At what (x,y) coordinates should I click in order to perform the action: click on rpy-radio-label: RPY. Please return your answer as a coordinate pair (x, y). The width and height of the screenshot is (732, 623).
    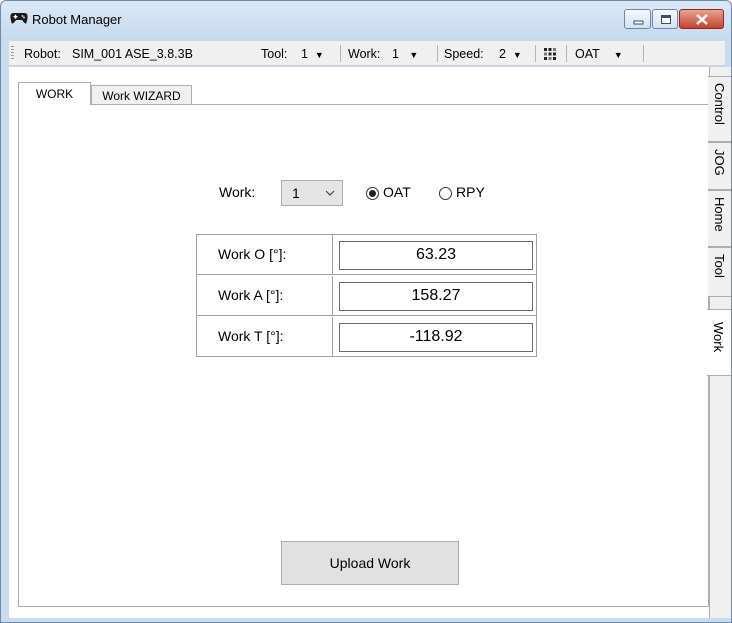
    Looking at the image, I should click on (470, 192).